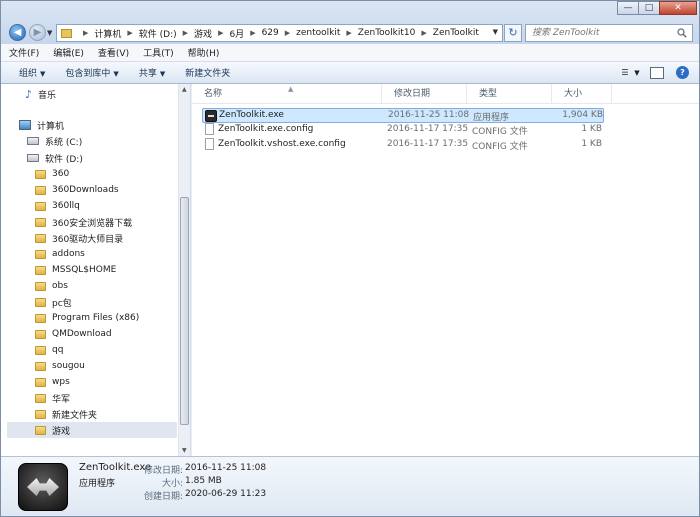 This screenshot has height=517, width=700. What do you see at coordinates (491, 118) in the screenshot?
I see `file-type: 应用程序` at bounding box center [491, 118].